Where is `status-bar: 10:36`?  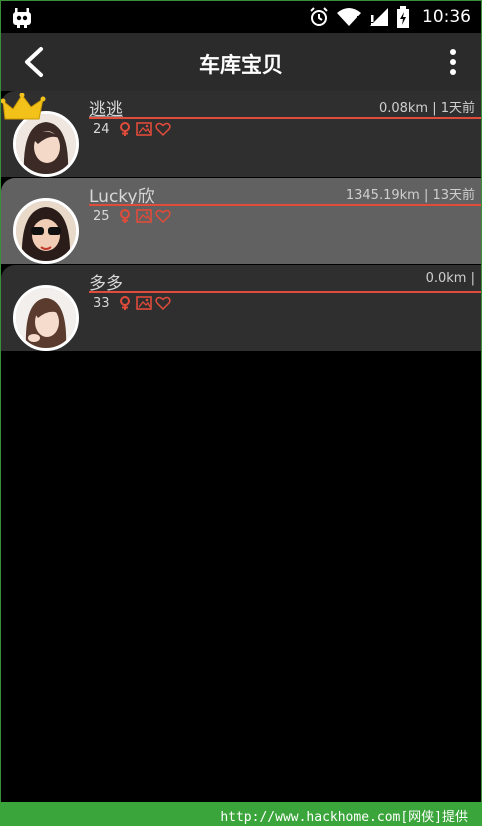 status-bar: 10:36 is located at coordinates (241, 17).